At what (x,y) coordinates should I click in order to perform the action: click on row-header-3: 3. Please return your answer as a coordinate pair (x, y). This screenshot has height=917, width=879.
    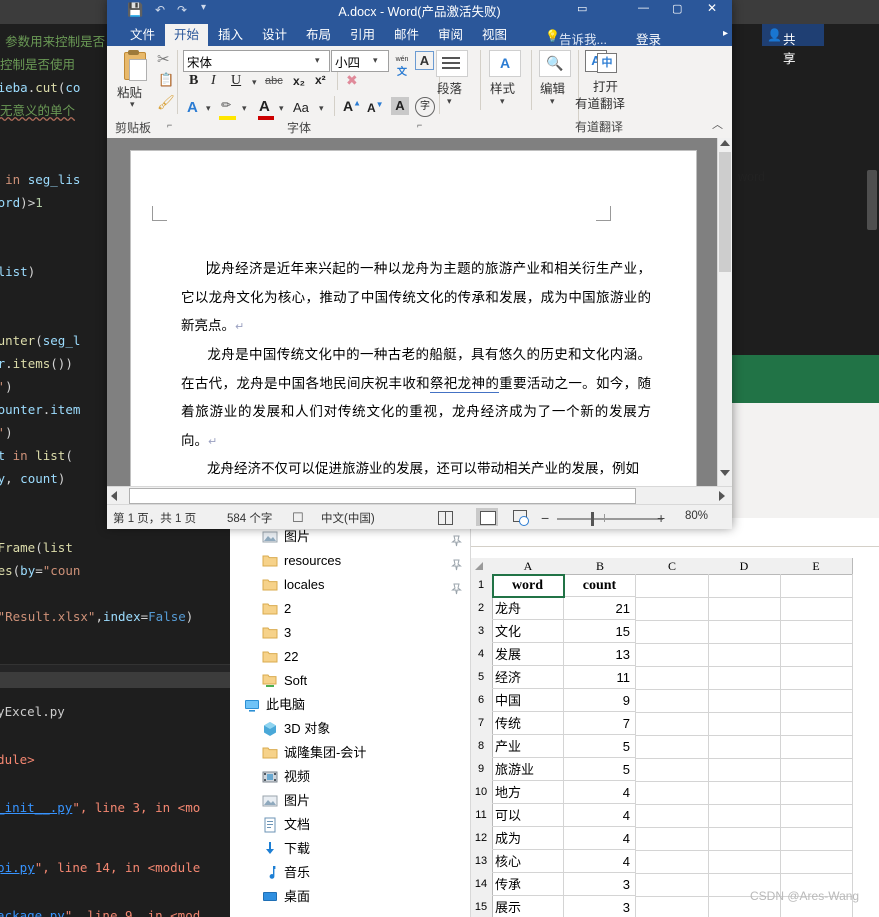
    Looking at the image, I should click on (481, 632).